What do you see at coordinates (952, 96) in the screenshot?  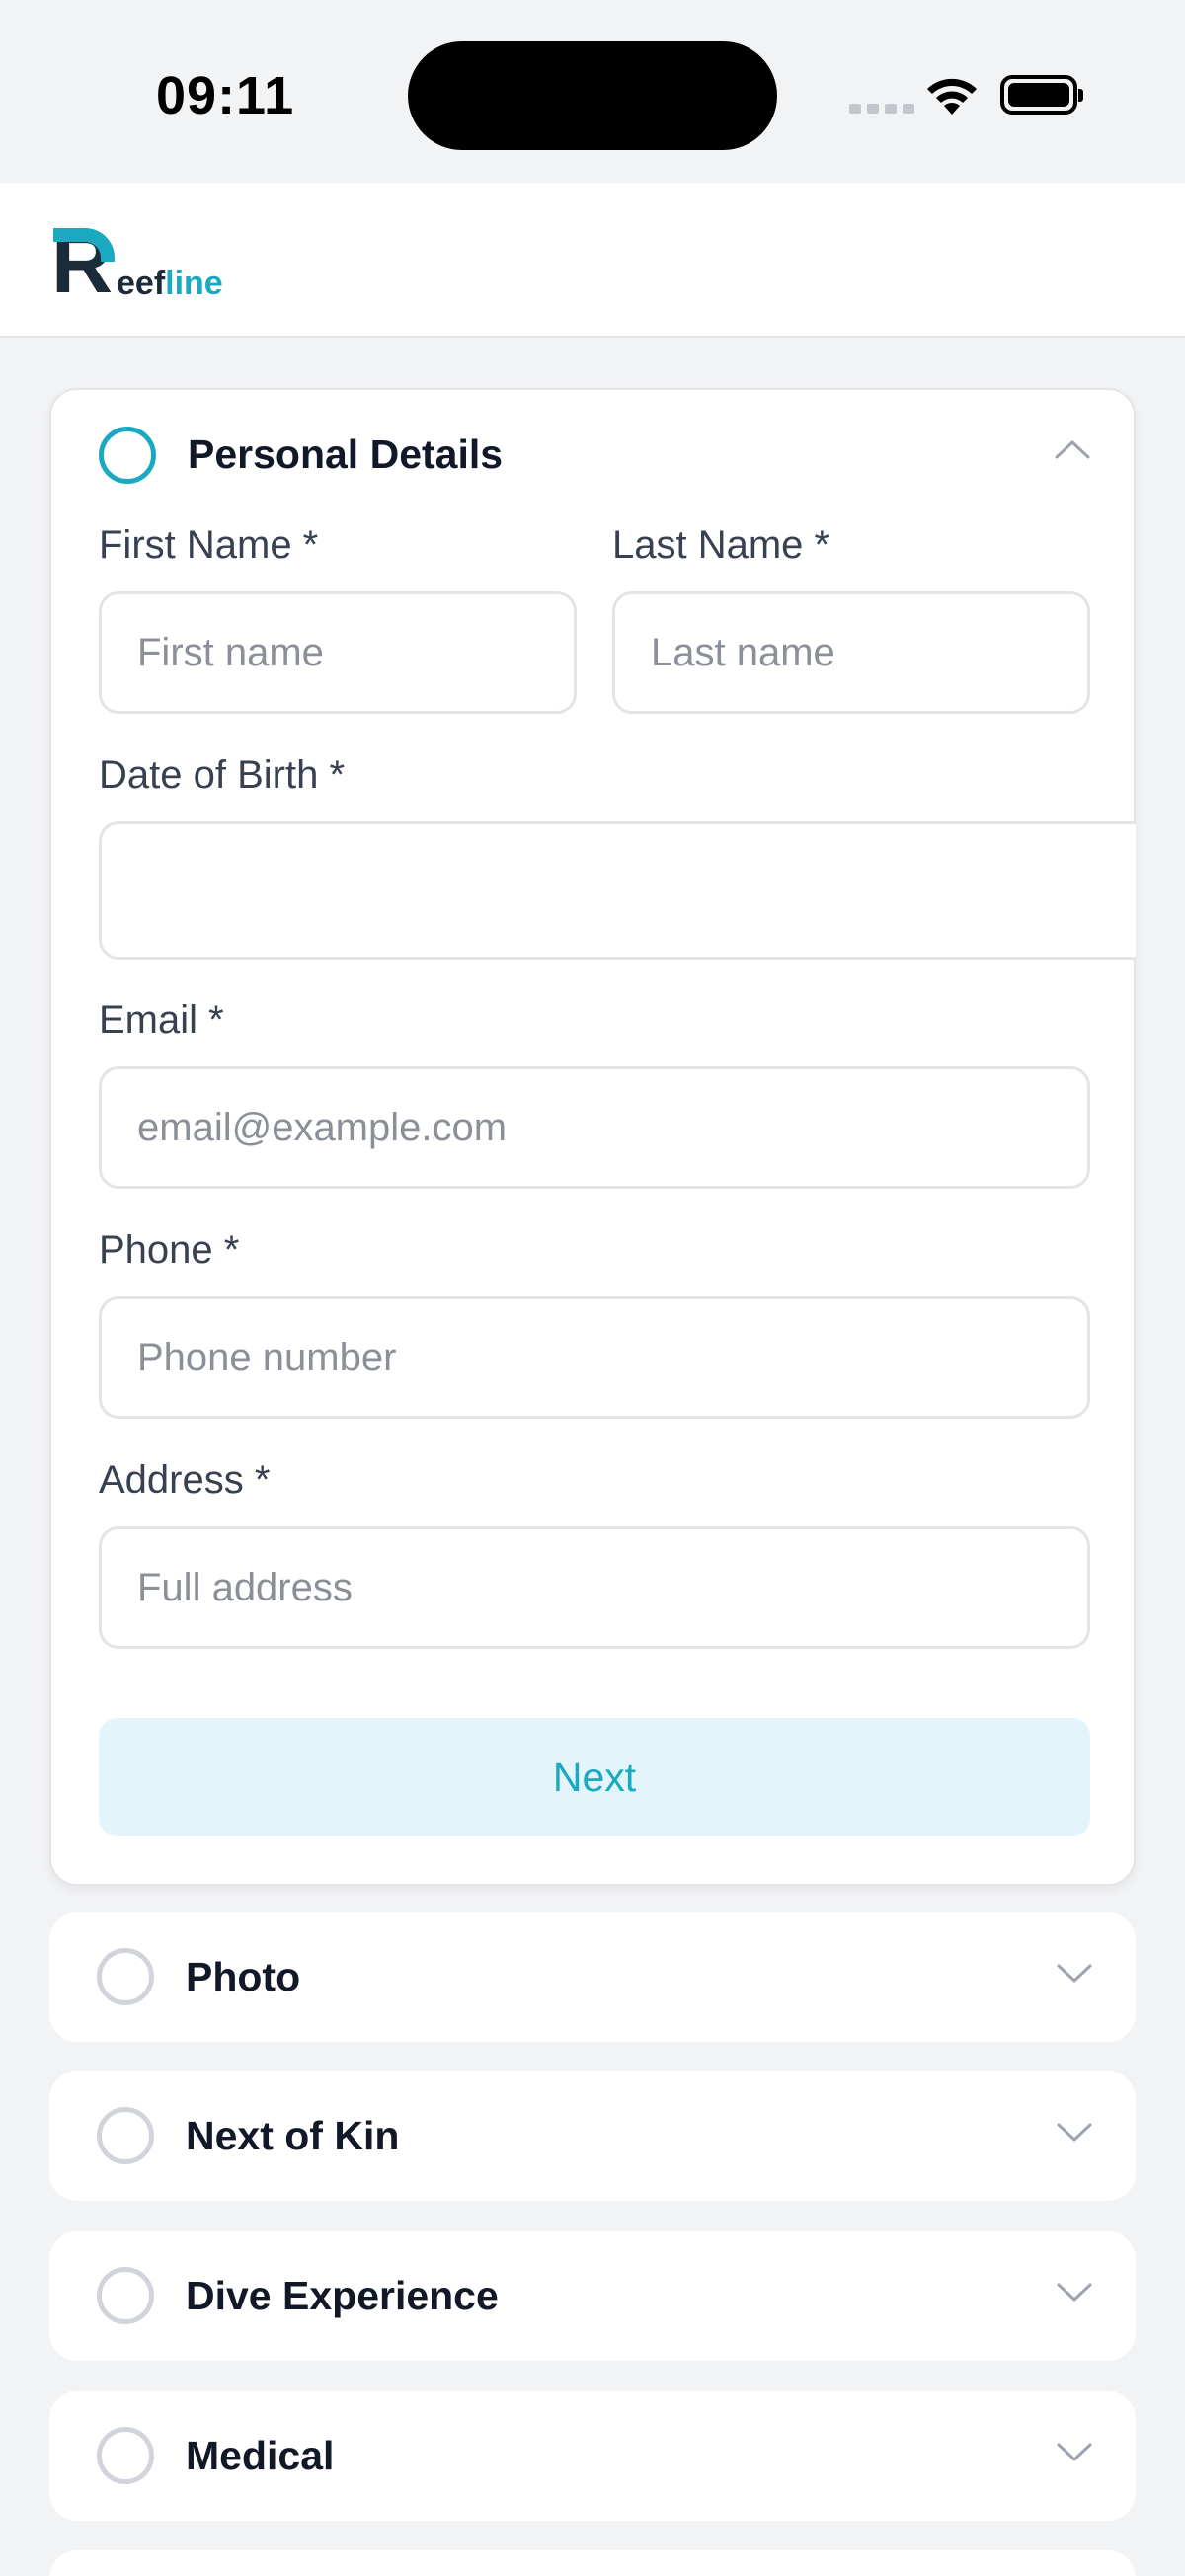 I see `wifi-icon` at bounding box center [952, 96].